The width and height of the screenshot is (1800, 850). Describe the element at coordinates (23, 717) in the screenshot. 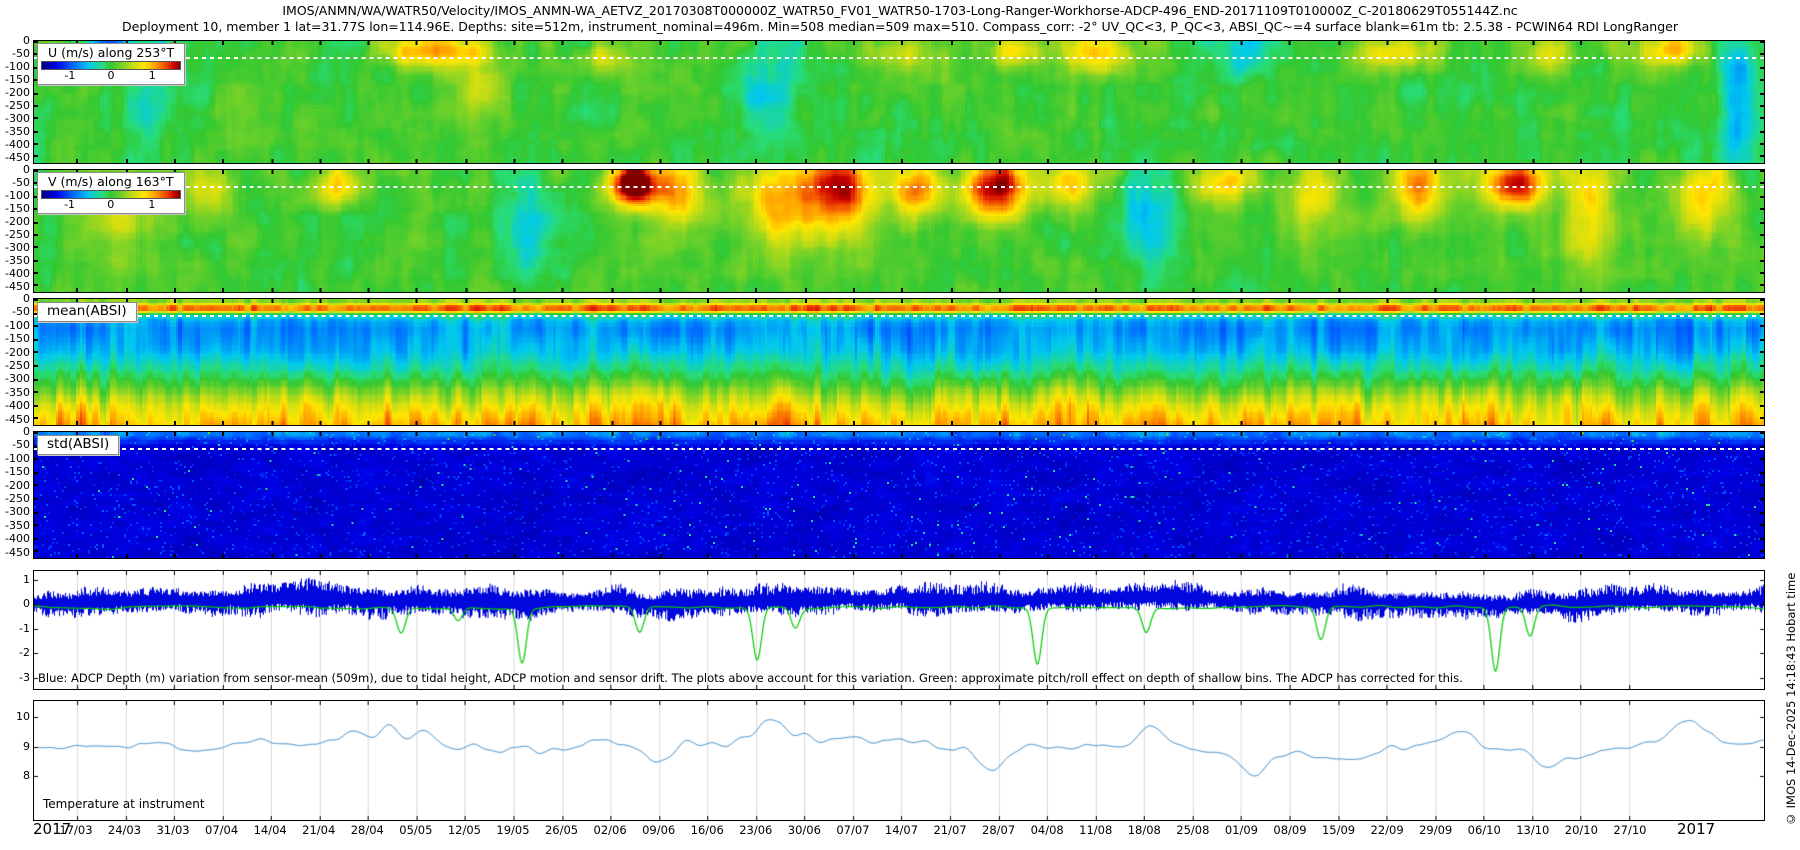

I see `y-tick-label: 10` at that location.